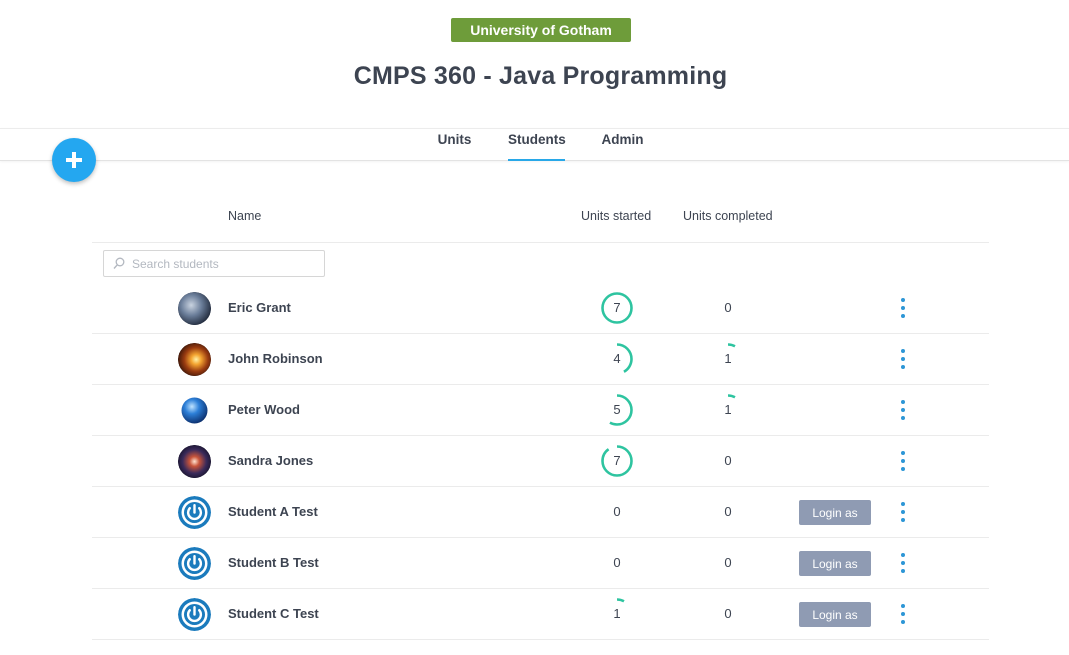  Describe the element at coordinates (540, 242) in the screenshot. I see `header-divider` at that location.